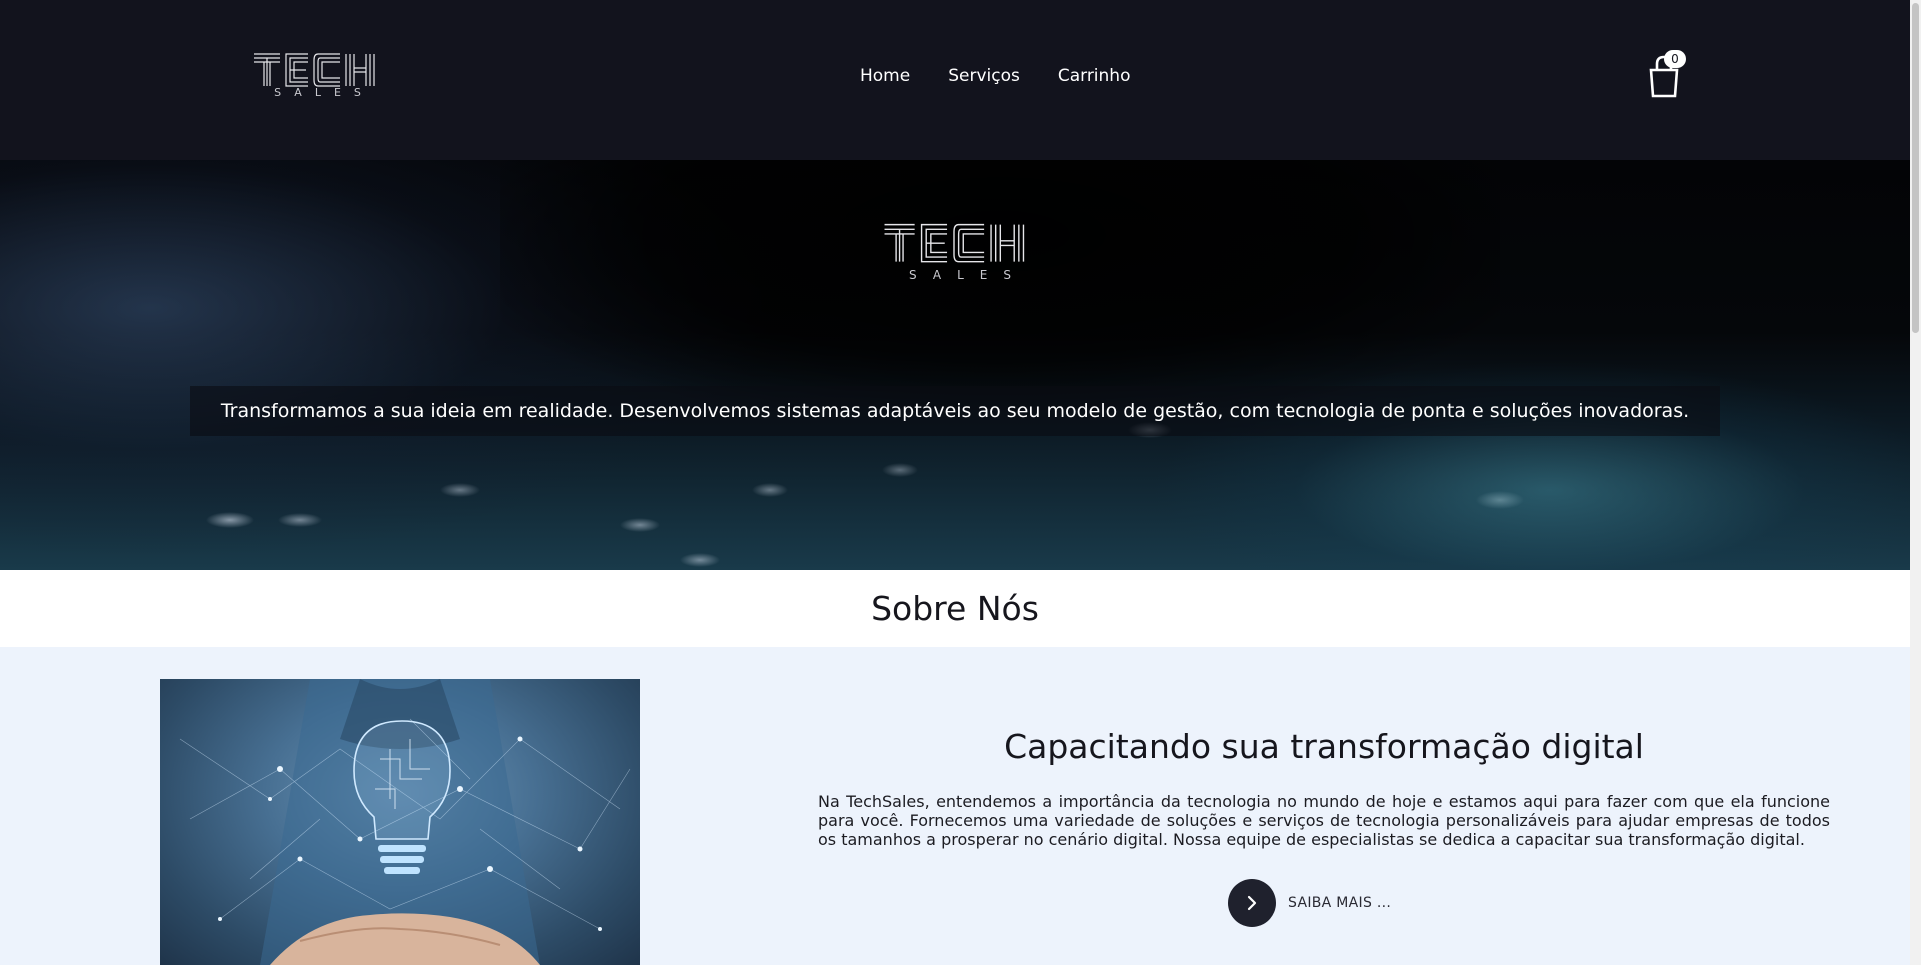  I want to click on cart-count-badge: 0, so click(1675, 59).